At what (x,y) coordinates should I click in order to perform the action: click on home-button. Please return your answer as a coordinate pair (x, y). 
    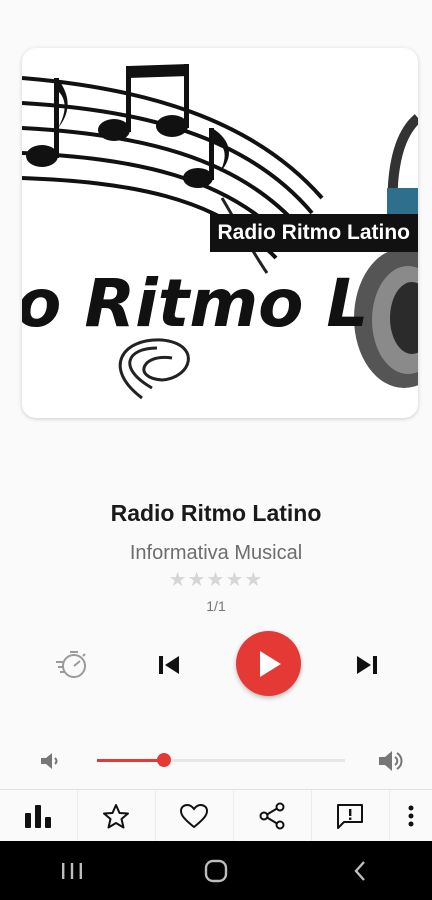
    Looking at the image, I should click on (216, 871).